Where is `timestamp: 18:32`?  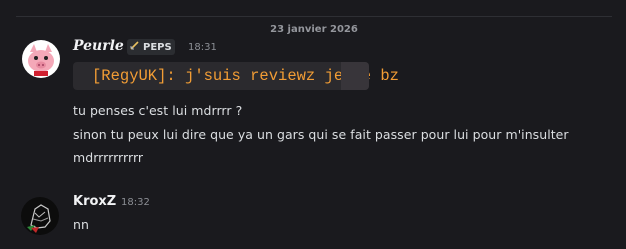
timestamp: 18:32 is located at coordinates (135, 202).